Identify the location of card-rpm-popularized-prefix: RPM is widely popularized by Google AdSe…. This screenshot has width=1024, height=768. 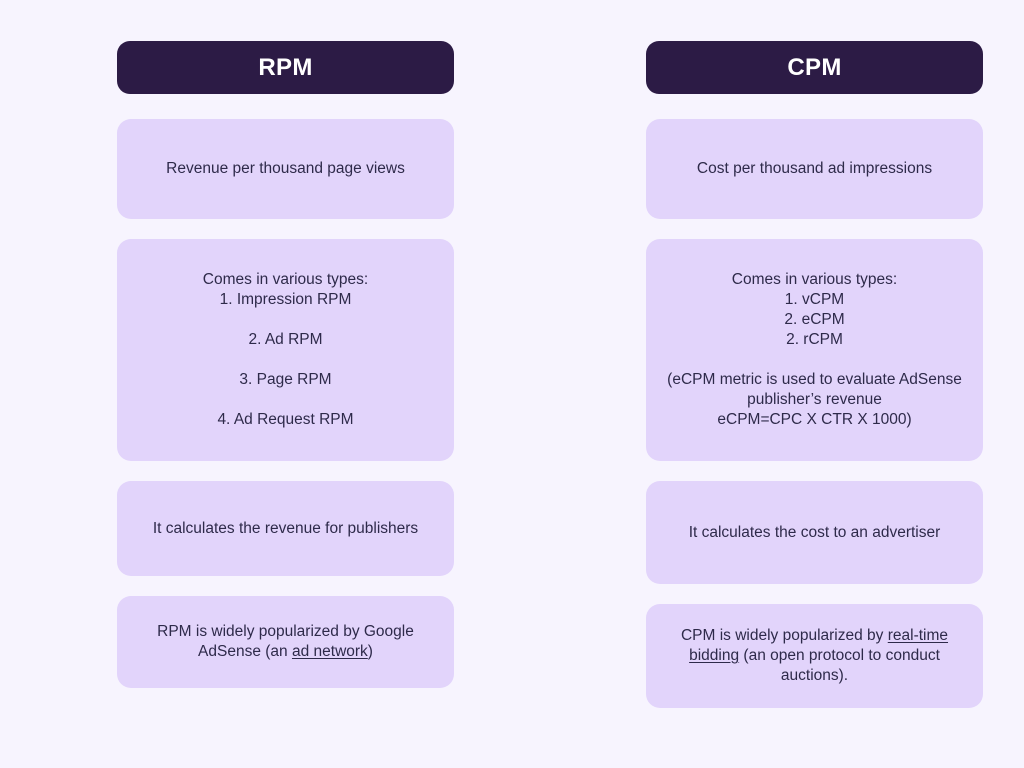
(285, 641).